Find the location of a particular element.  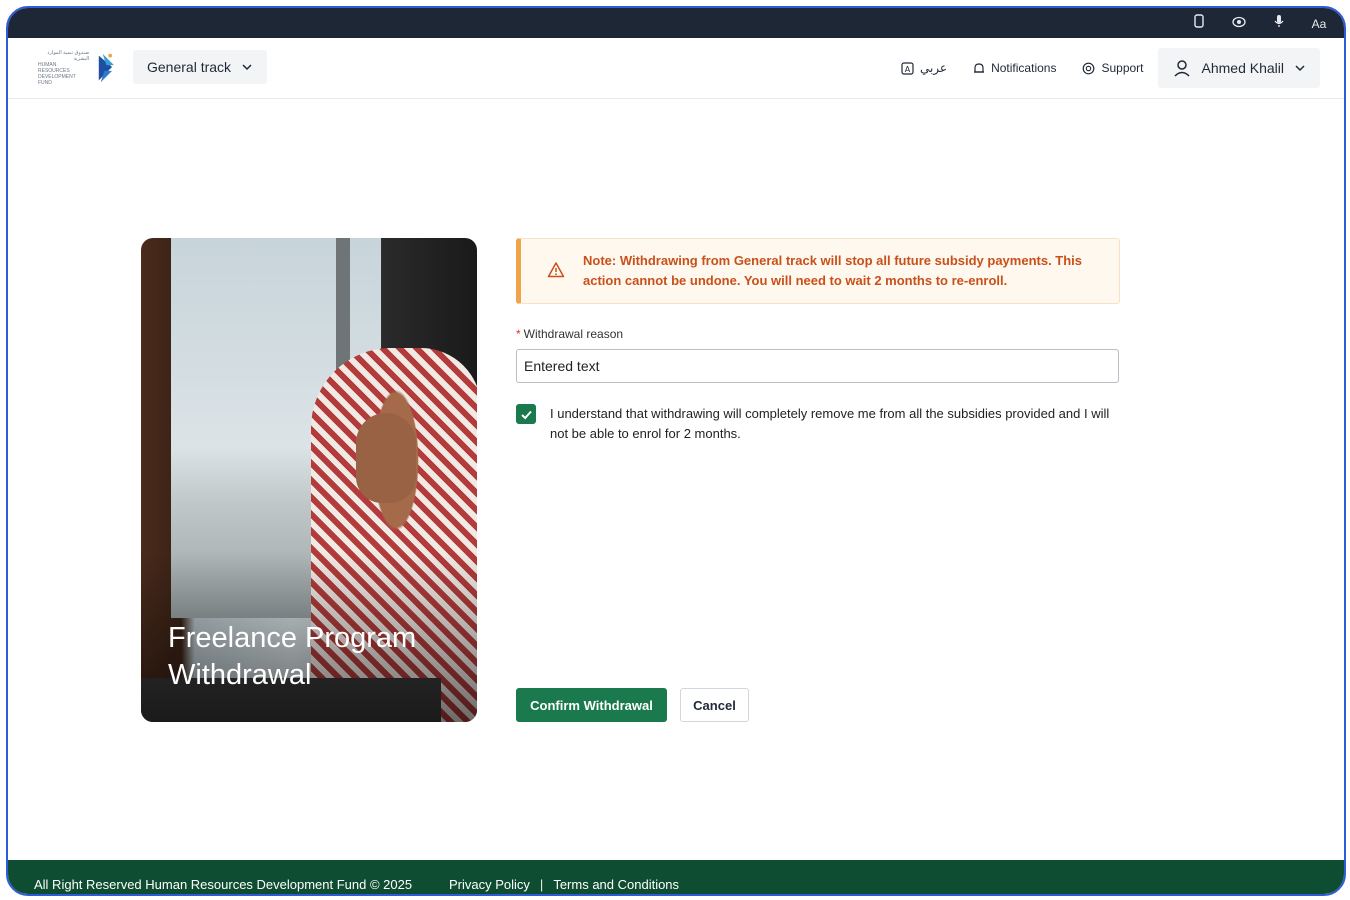

system-toolbar: Aa is located at coordinates (676, 23).